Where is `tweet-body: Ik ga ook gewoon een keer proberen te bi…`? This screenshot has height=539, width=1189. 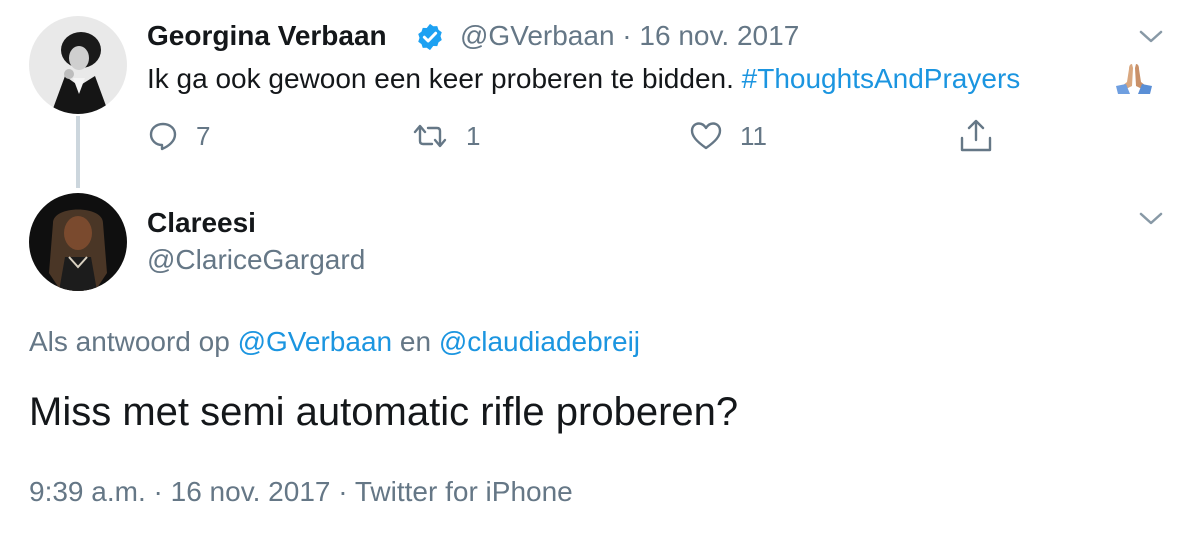 tweet-body: Ik ga ook gewoon een keer proberen te bi… is located at coordinates (444, 78).